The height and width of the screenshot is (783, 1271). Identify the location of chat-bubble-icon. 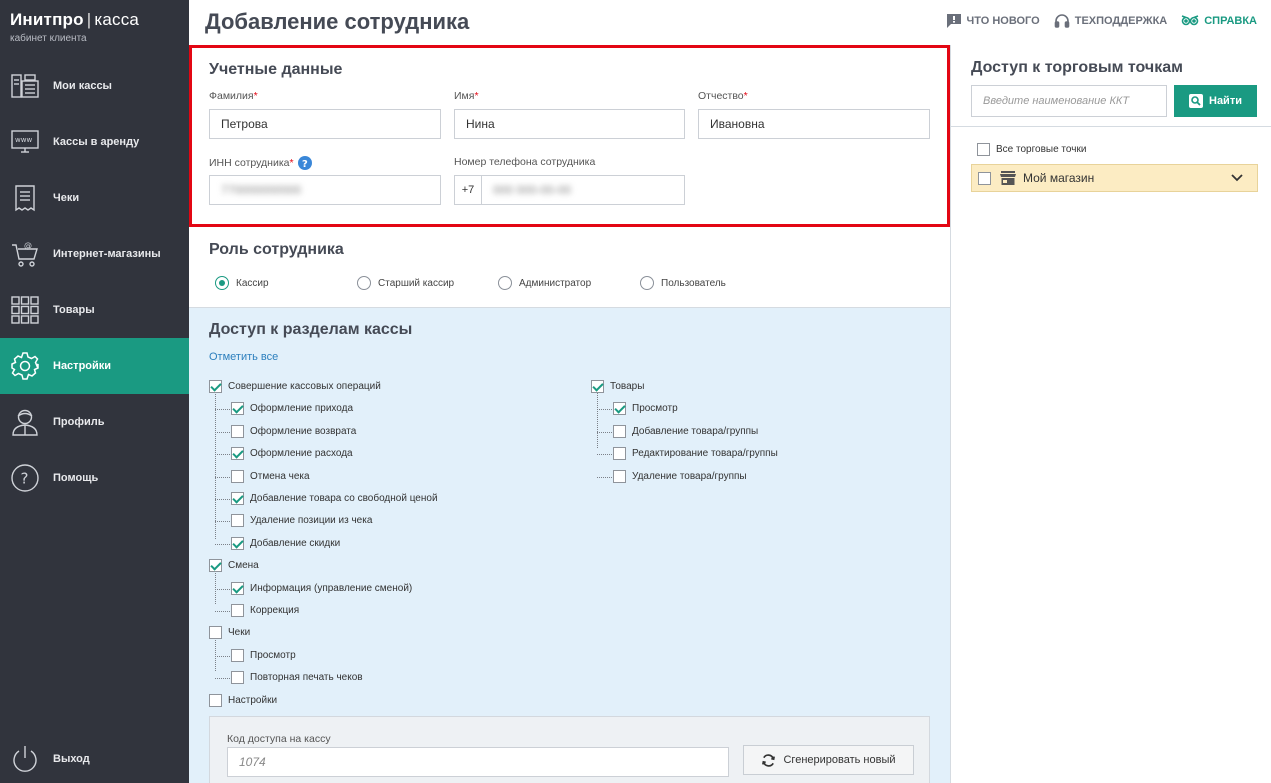
(953, 21).